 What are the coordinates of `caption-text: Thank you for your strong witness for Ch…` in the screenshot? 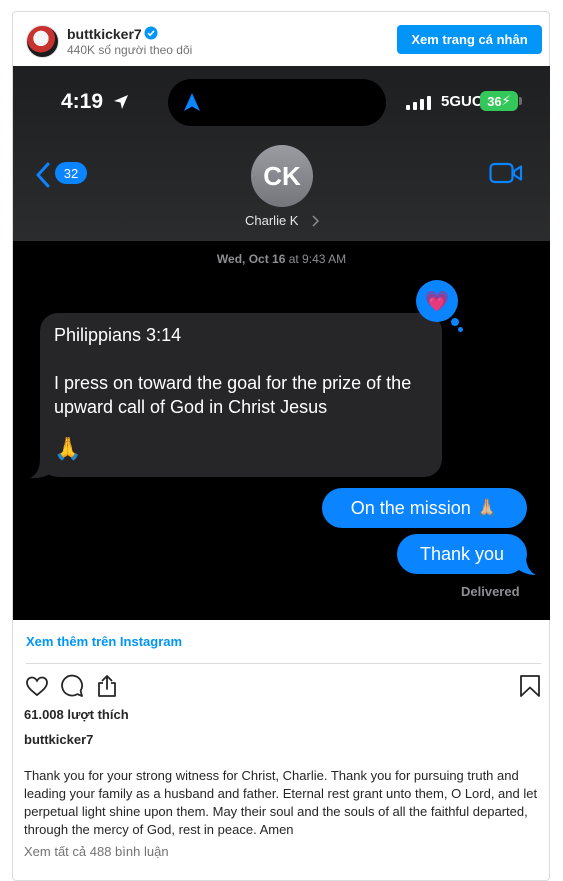 It's located at (281, 802).